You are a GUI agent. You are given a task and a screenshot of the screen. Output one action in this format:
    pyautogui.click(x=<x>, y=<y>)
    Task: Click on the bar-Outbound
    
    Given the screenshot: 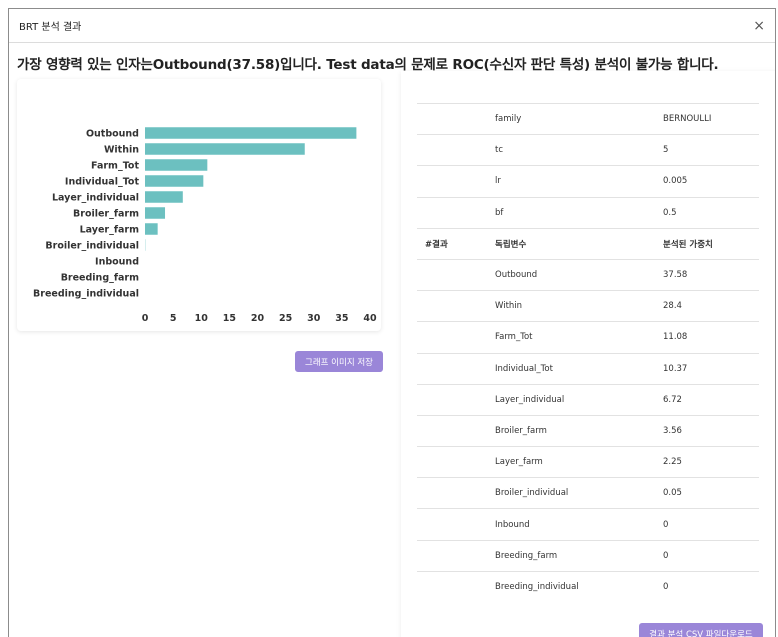 What is the action you would take?
    pyautogui.click(x=251, y=133)
    